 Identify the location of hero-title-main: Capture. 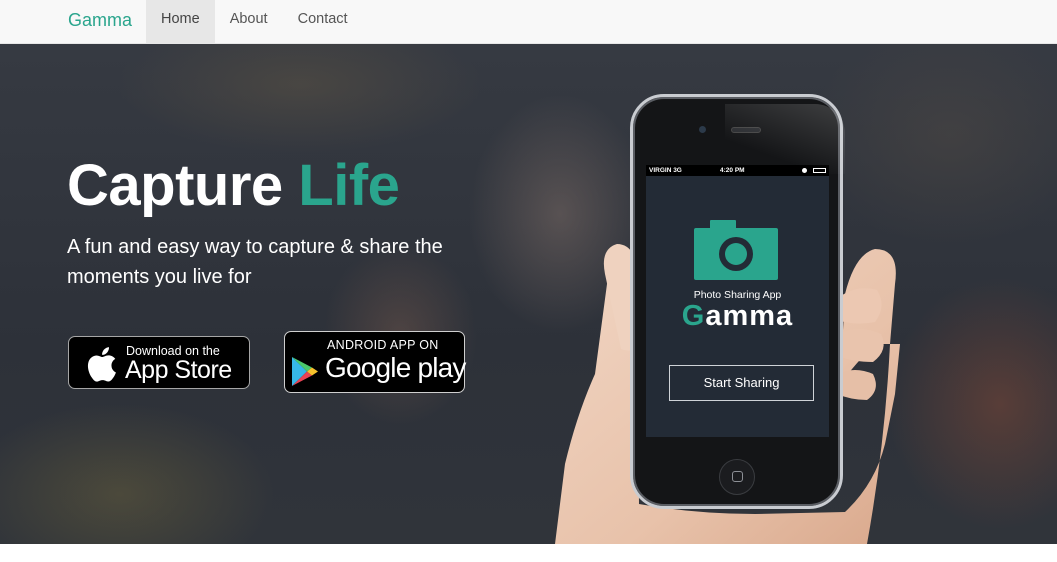
(175, 185).